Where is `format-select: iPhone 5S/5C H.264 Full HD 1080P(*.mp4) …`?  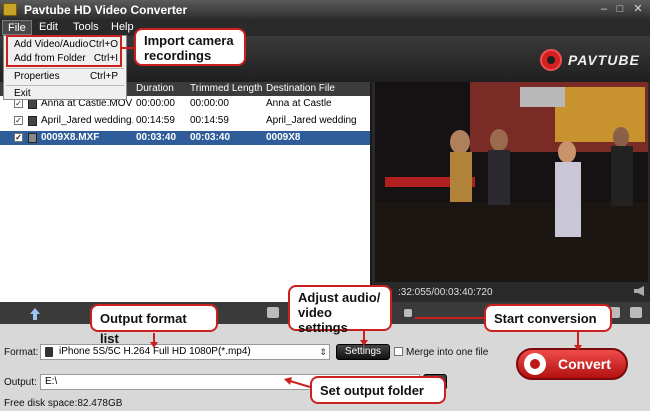 format-select: iPhone 5S/5C H.264 Full HD 1080P(*.mp4) … is located at coordinates (185, 352).